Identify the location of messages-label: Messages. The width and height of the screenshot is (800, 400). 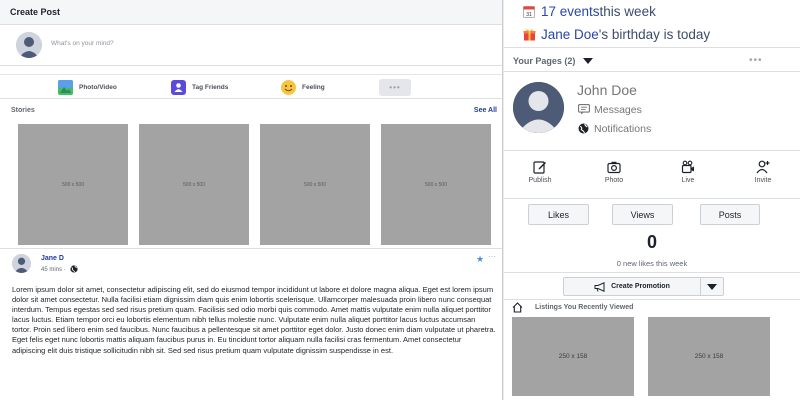
(618, 109).